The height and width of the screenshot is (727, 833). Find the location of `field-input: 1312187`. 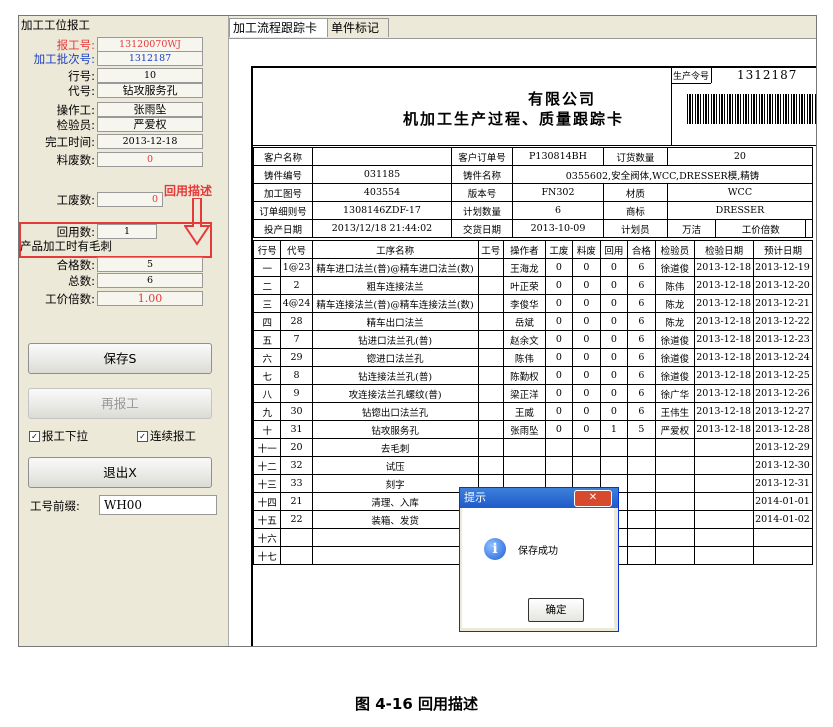

field-input: 1312187 is located at coordinates (150, 58).